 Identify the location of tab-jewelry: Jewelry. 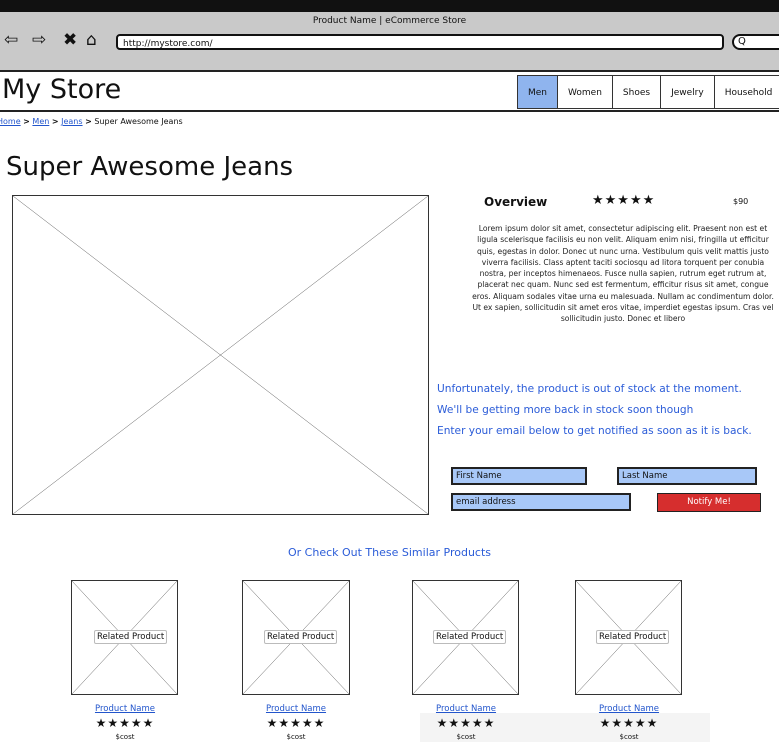
(688, 92).